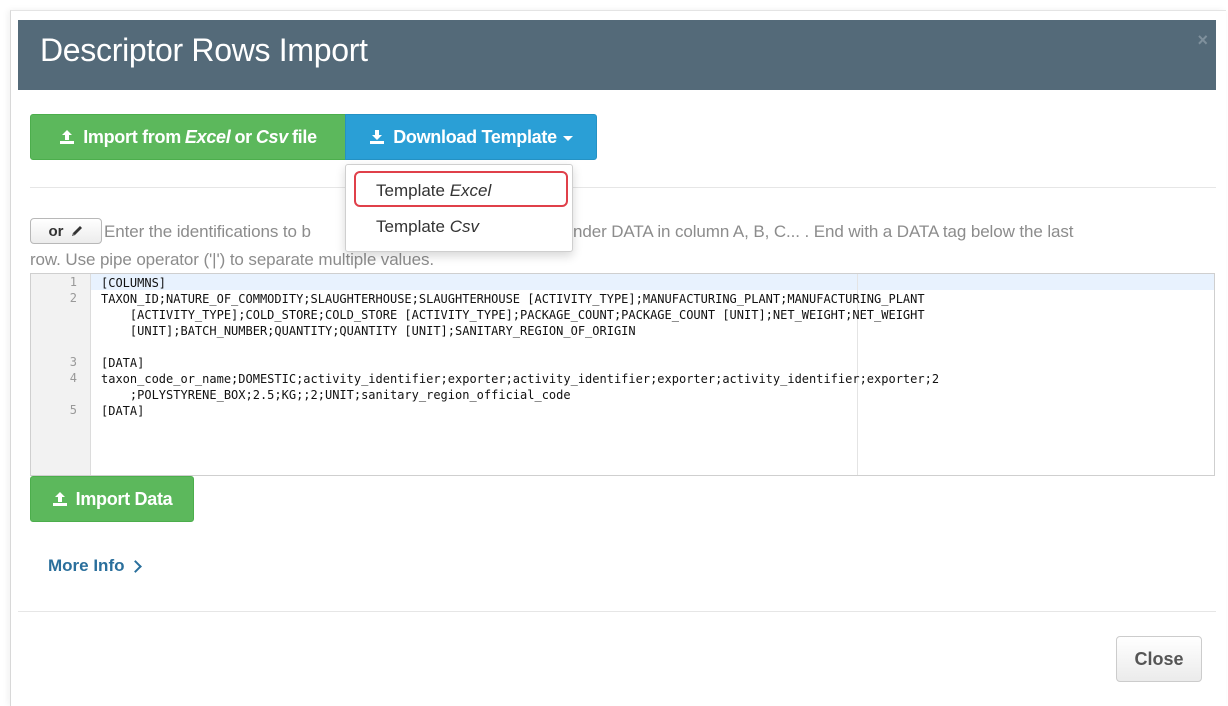 The width and height of the screenshot is (1228, 706). What do you see at coordinates (622, 282) in the screenshot?
I see `active-line-highlight` at bounding box center [622, 282].